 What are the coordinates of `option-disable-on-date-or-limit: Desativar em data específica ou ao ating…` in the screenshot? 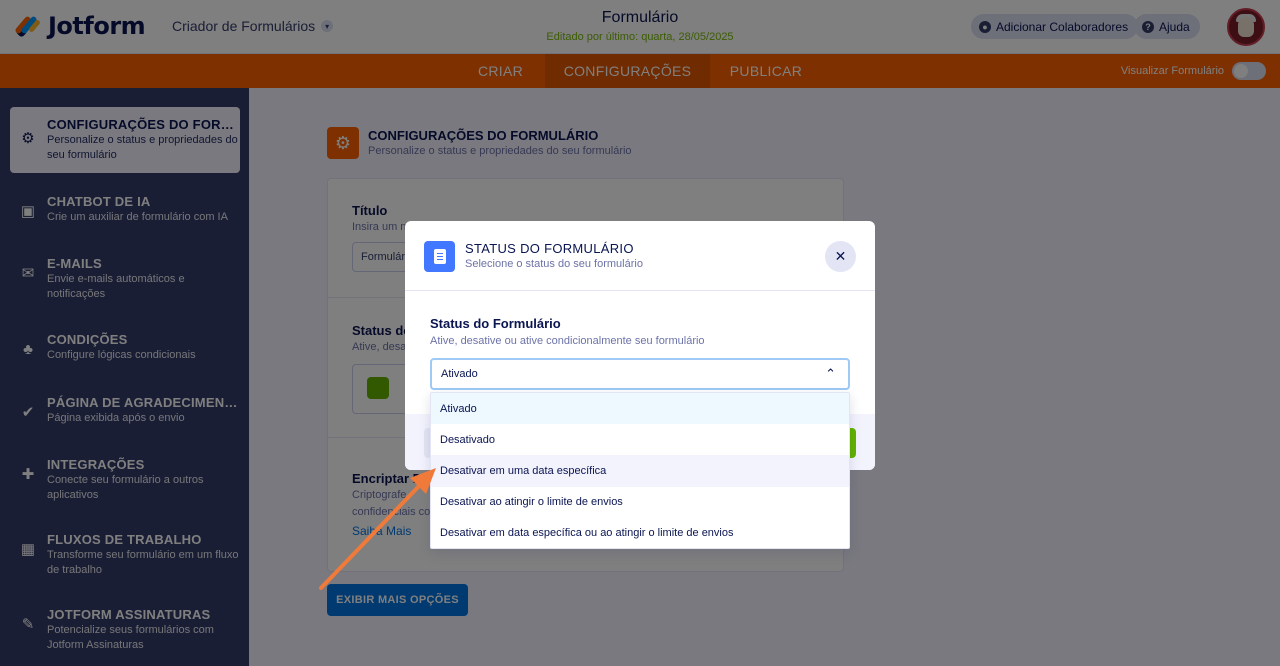 It's located at (640, 533).